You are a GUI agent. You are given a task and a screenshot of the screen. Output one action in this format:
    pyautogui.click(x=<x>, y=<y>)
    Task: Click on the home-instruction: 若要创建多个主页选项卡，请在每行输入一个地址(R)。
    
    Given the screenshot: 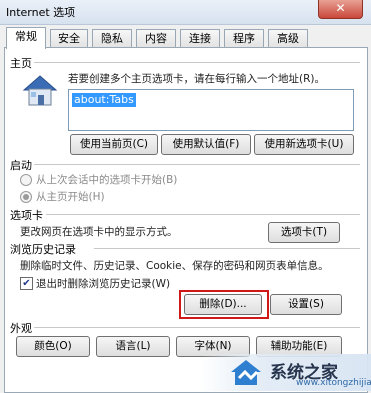 What is the action you would take?
    pyautogui.click(x=196, y=79)
    